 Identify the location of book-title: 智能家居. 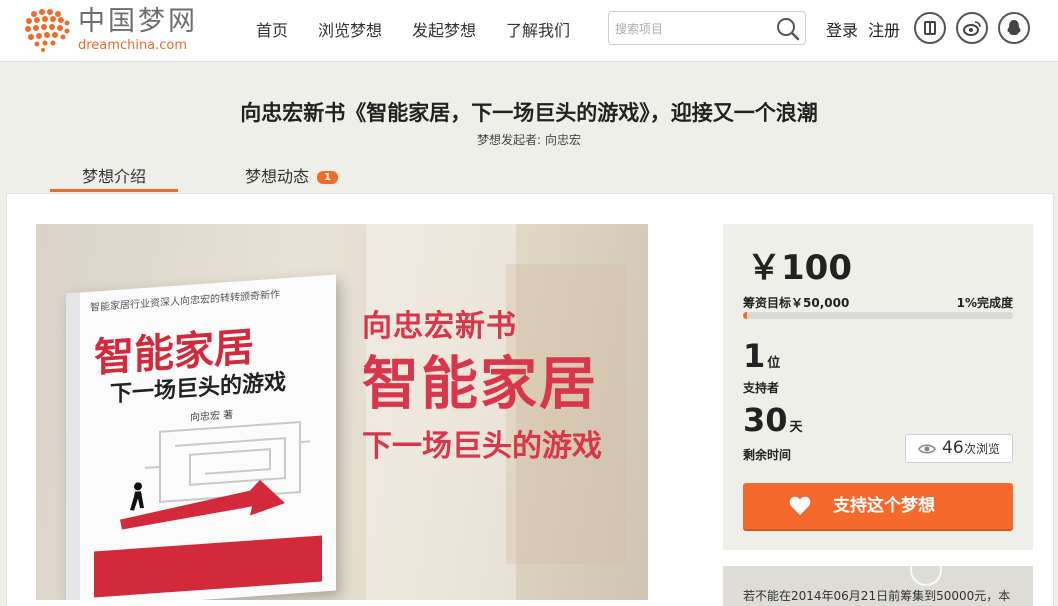
(174, 353).